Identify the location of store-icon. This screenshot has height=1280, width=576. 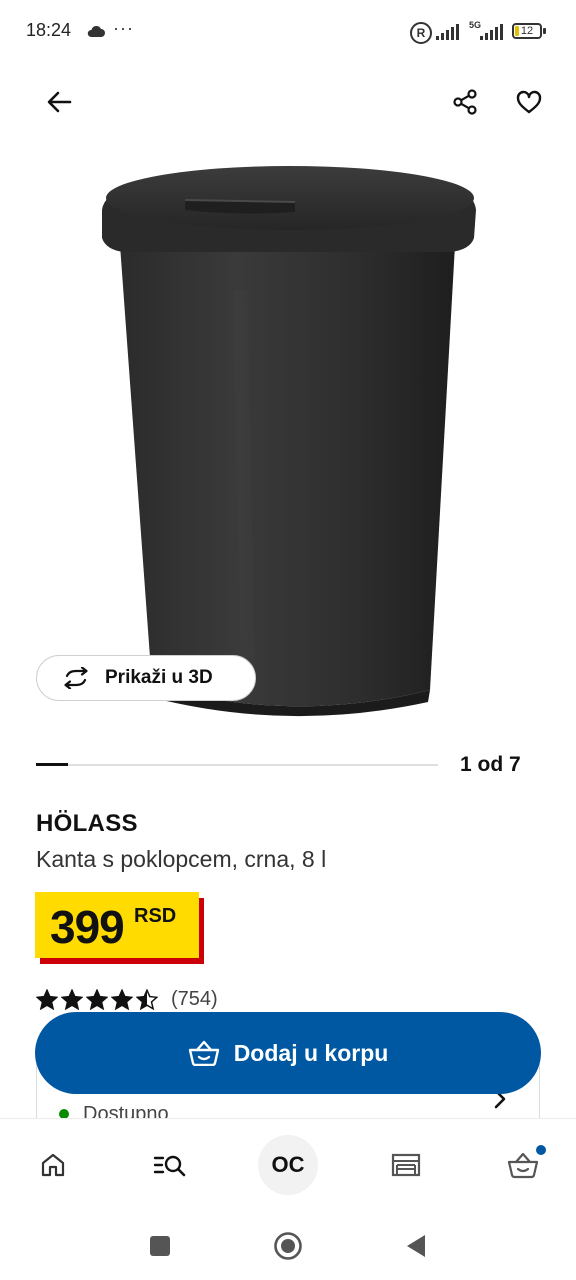
(406, 1165).